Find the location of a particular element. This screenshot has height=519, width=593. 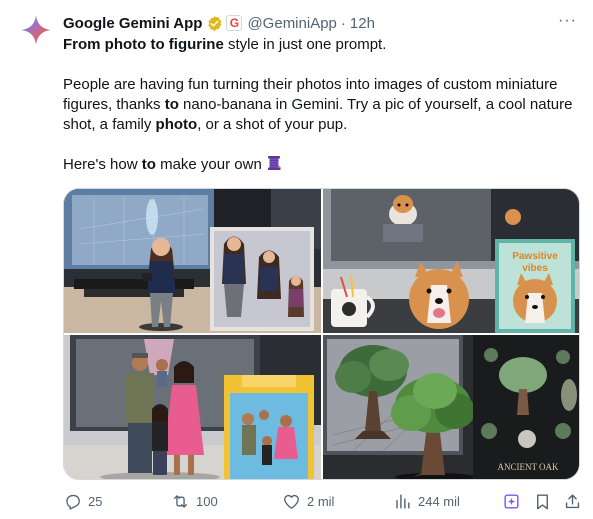

box-text-corgi: Pawsitive is located at coordinates (535, 256).